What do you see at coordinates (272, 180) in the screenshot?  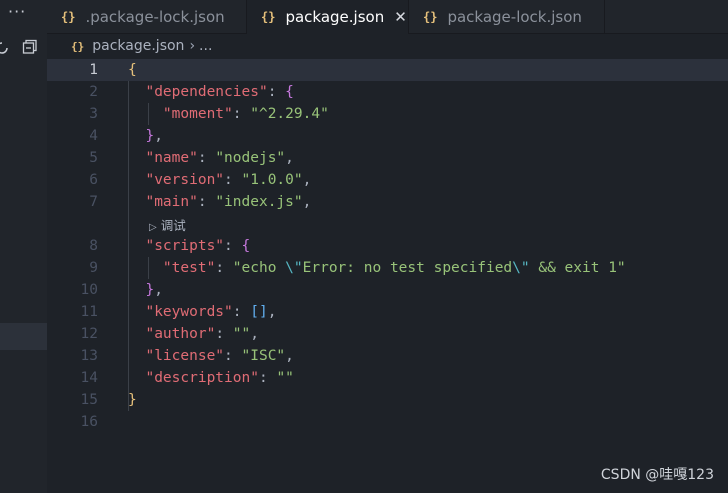 I see `code-token: "1.0.0"` at bounding box center [272, 180].